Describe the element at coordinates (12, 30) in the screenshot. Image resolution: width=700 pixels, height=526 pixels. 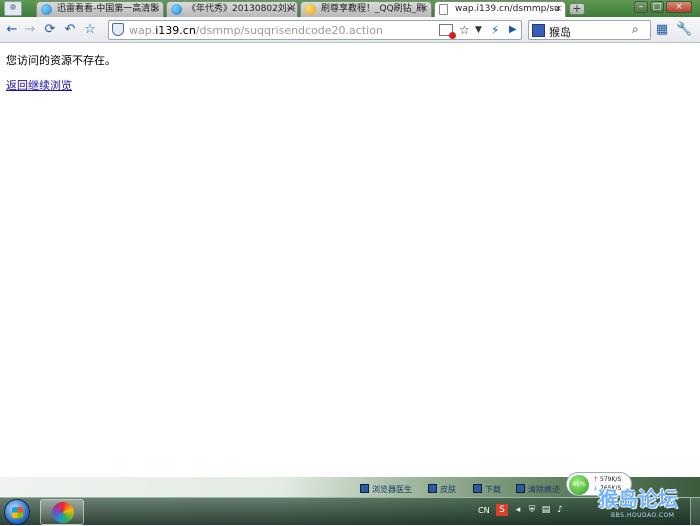
I see `back-arrow-icon: ←` at that location.